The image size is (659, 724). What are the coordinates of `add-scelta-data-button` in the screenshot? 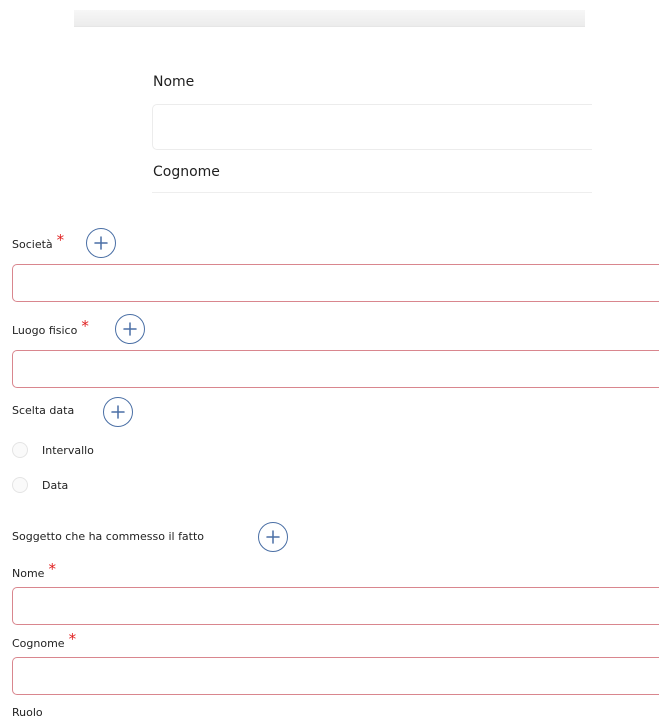 It's located at (118, 412).